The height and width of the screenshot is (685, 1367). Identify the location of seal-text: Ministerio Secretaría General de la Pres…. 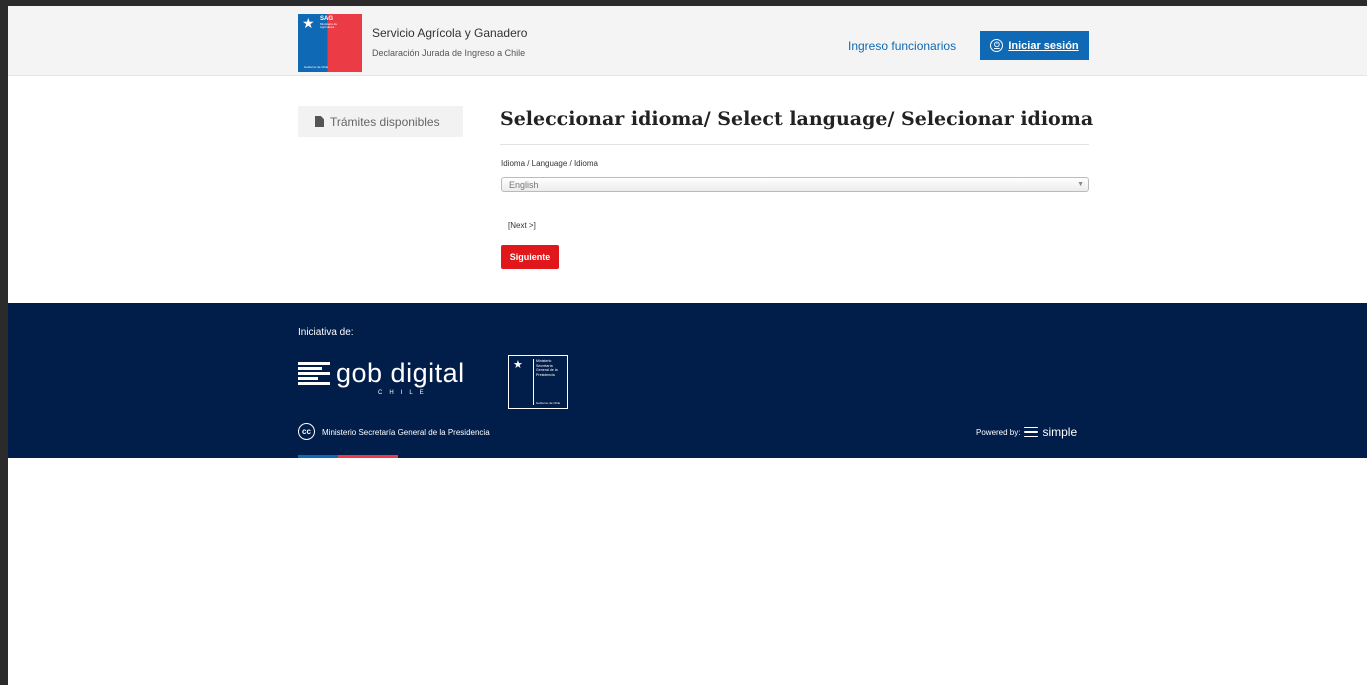
(551, 368).